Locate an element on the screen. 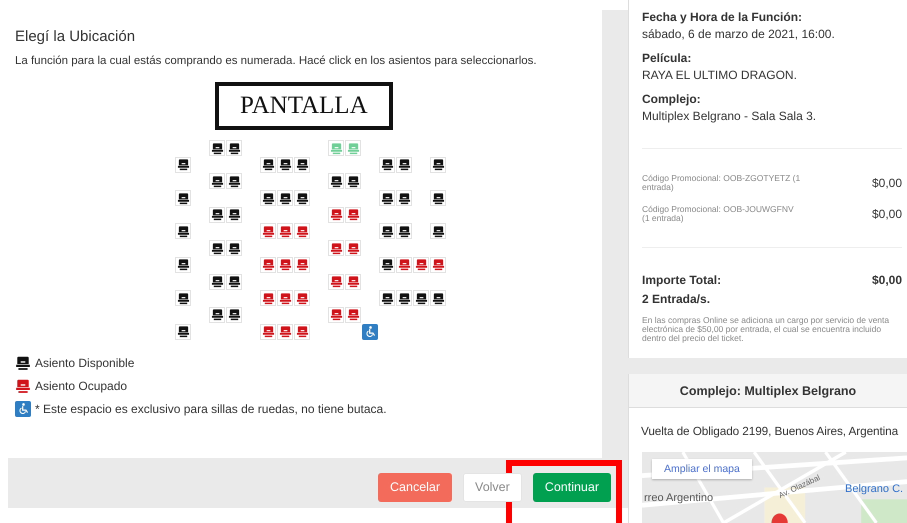 The height and width of the screenshot is (523, 907). detail-value: RAYA EL ULTIMO DRAGON. is located at coordinates (720, 75).